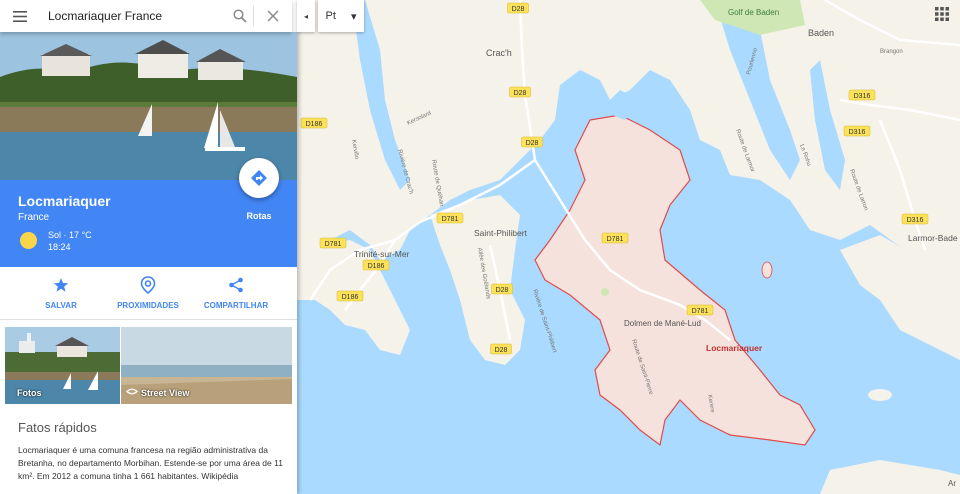  What do you see at coordinates (952, 483) in the screenshot?
I see `label-ar: Ar` at bounding box center [952, 483].